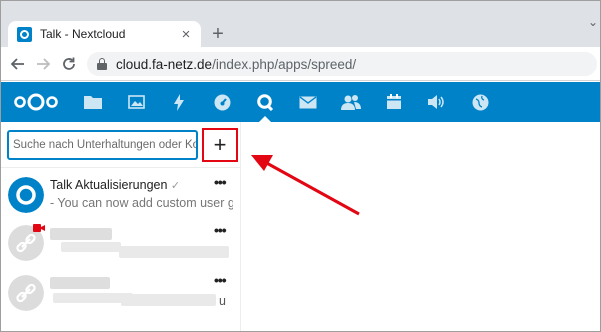 The width and height of the screenshot is (601, 332). Describe the element at coordinates (265, 102) in the screenshot. I see `talk-icon` at that location.